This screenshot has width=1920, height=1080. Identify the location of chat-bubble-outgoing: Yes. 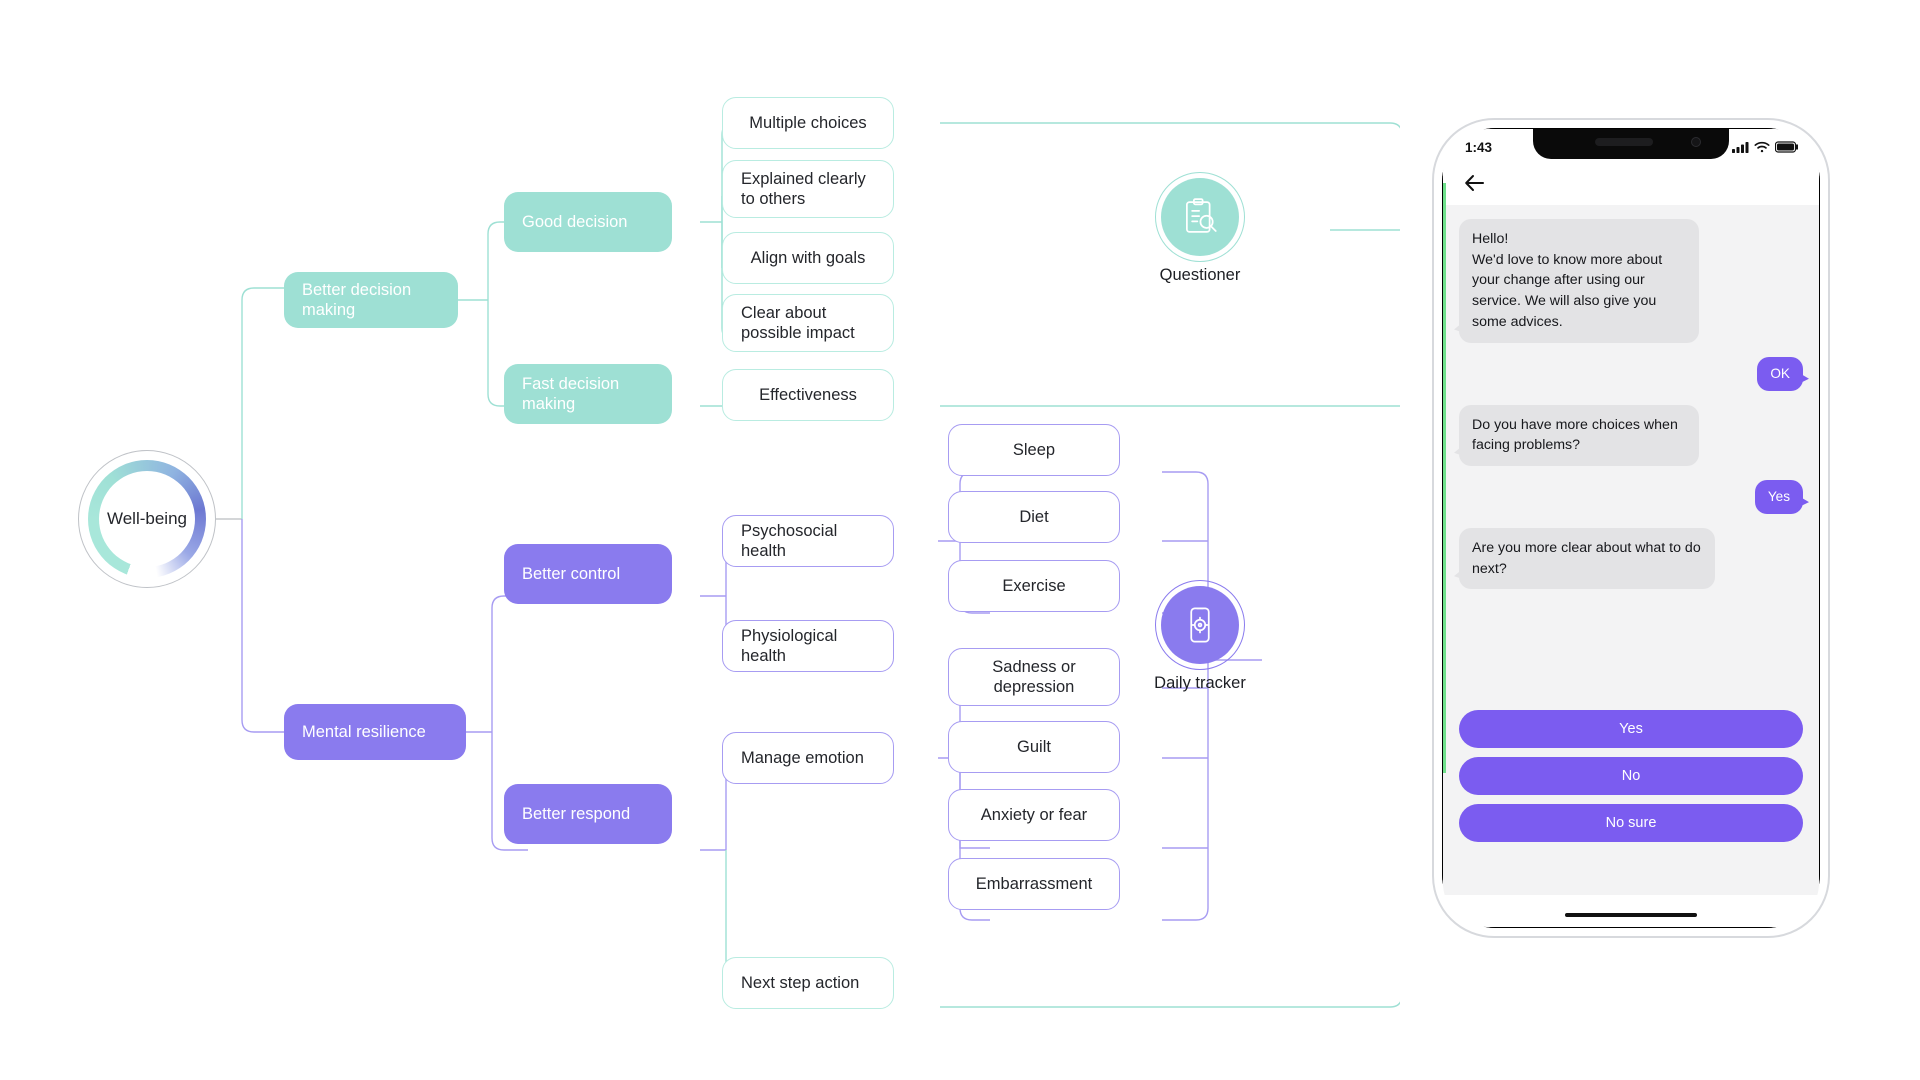
(1778, 496).